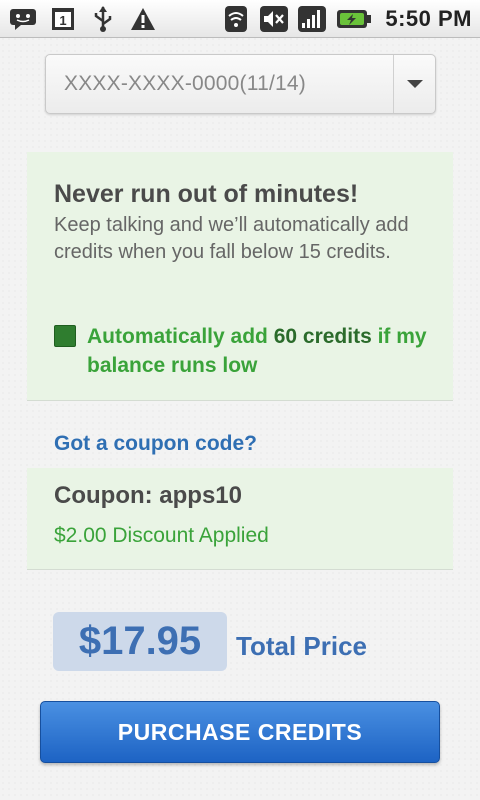 This screenshot has height=800, width=480. I want to click on warning-icon, so click(143, 19).